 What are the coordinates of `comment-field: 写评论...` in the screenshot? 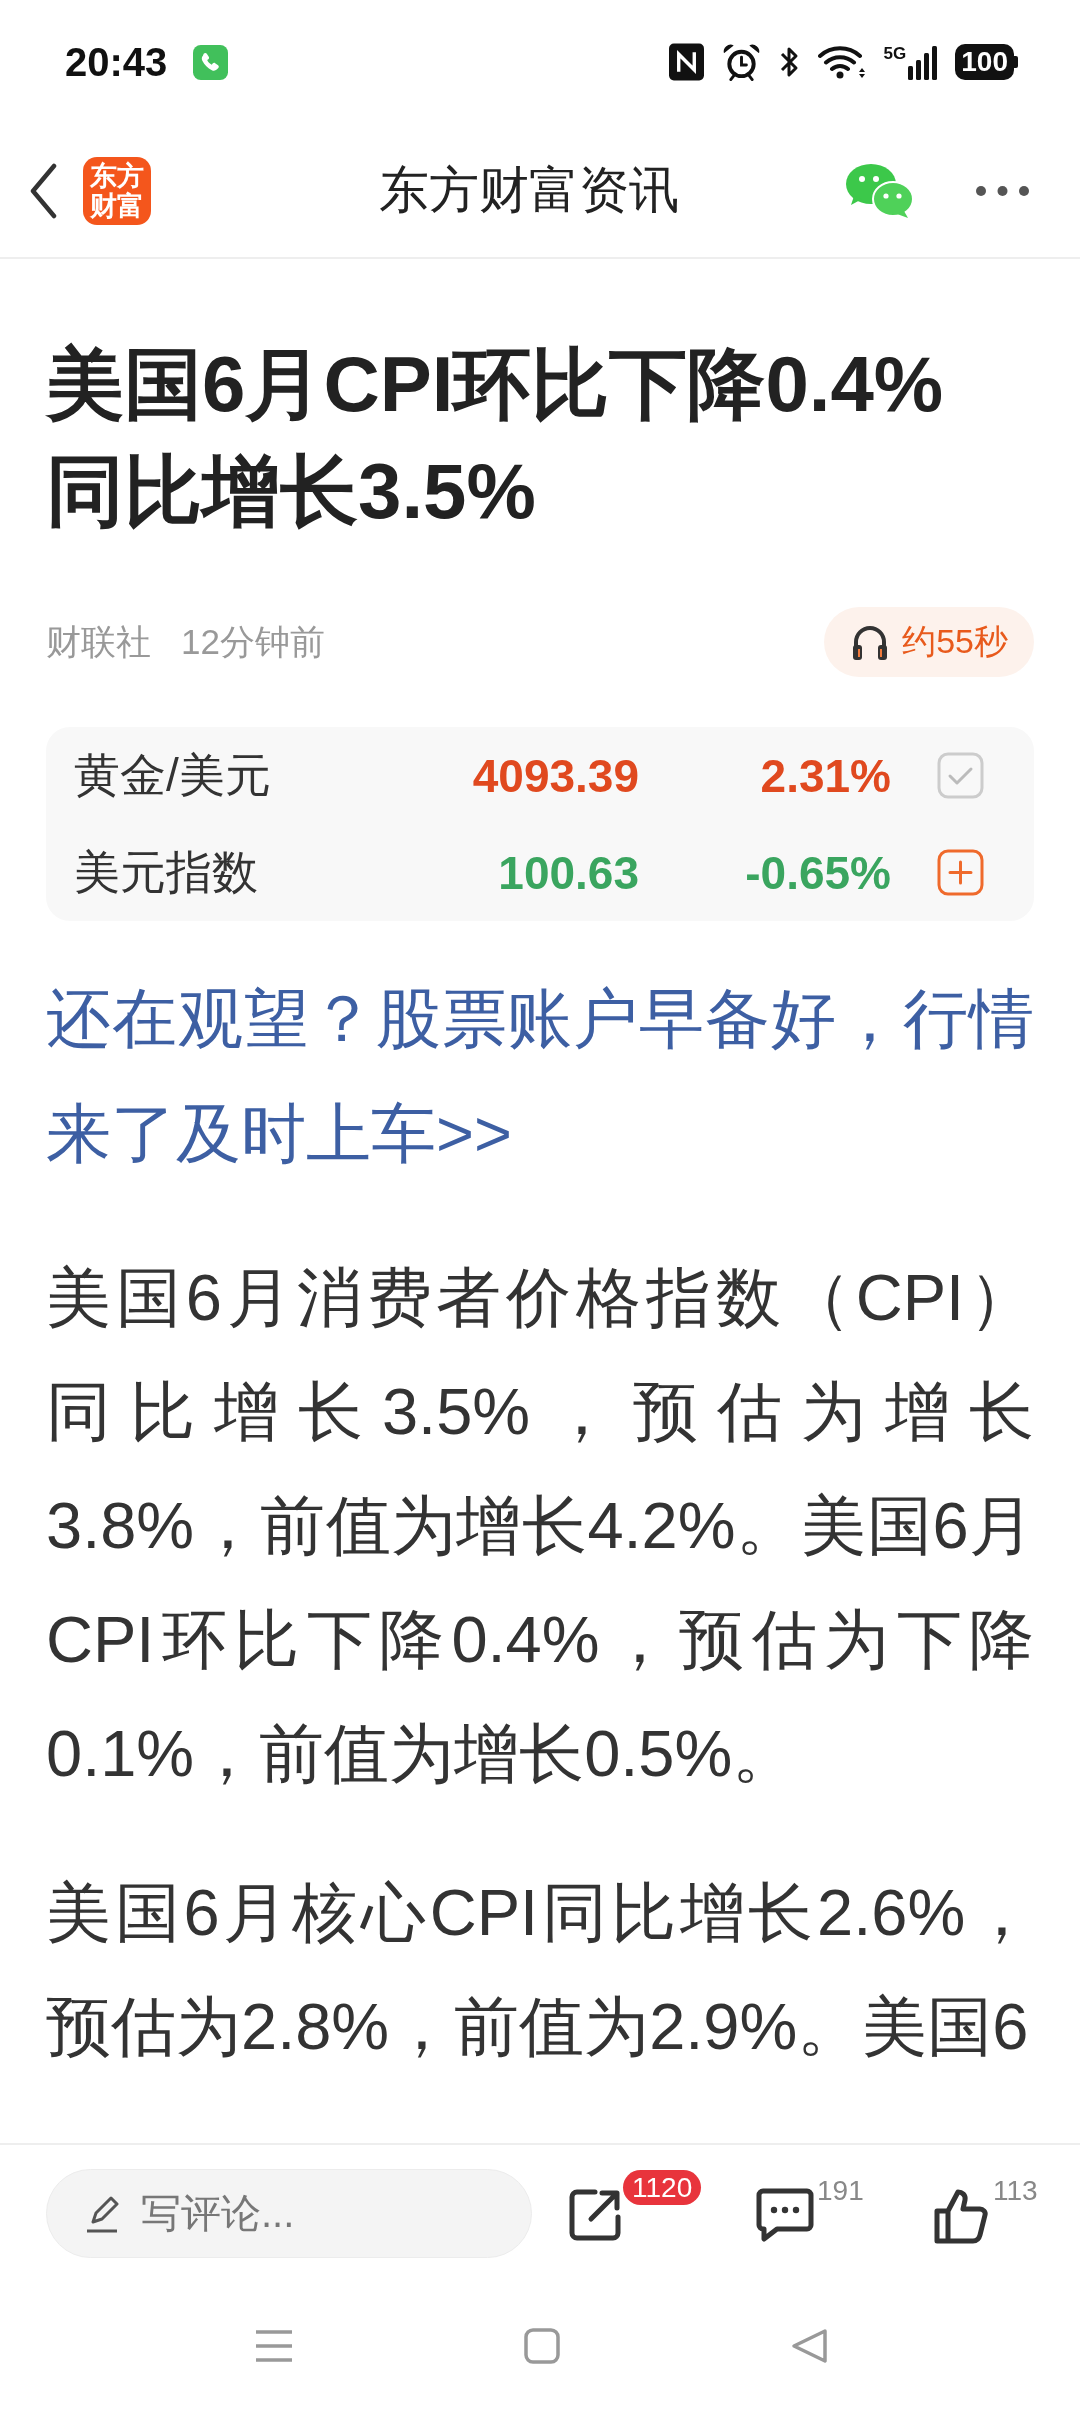 It's located at (289, 2213).